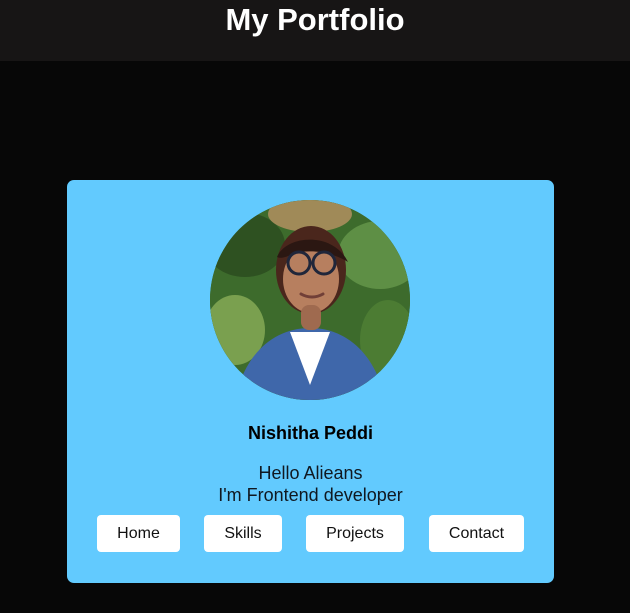 Image resolution: width=630 pixels, height=613 pixels. Describe the element at coordinates (243, 533) in the screenshot. I see `skills-button: Skills` at that location.